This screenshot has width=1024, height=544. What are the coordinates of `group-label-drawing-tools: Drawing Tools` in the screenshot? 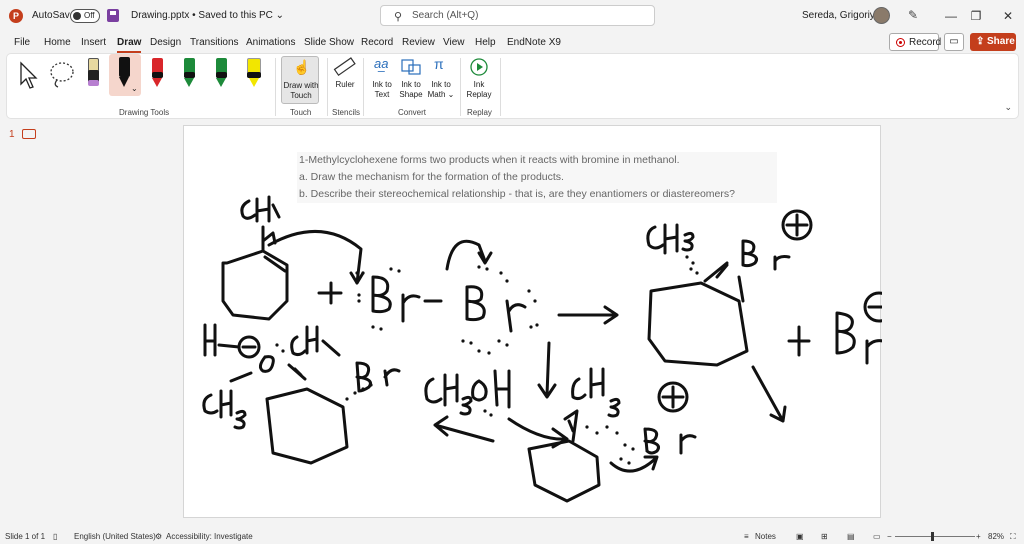 It's located at (144, 112).